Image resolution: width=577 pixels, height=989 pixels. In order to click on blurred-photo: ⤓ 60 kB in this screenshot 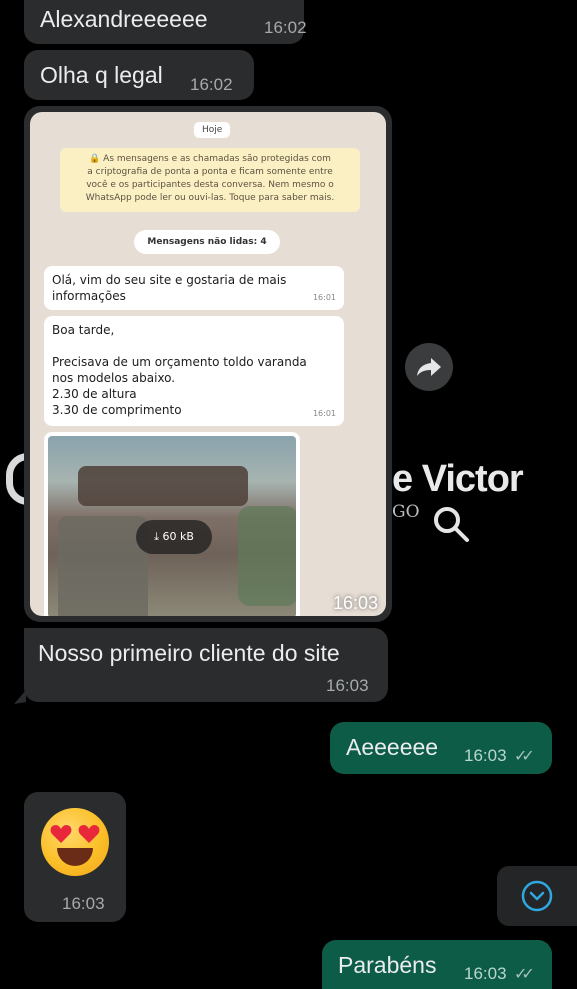, I will do `click(172, 524)`.